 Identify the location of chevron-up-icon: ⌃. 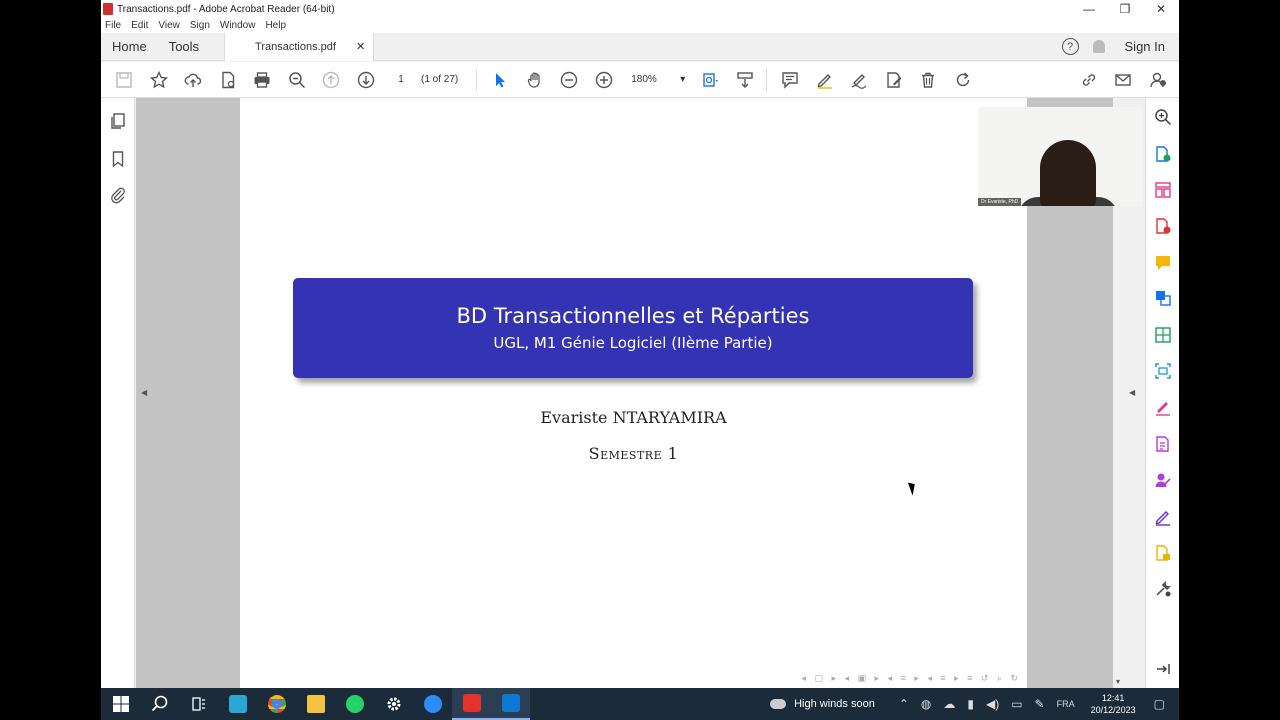
(904, 704).